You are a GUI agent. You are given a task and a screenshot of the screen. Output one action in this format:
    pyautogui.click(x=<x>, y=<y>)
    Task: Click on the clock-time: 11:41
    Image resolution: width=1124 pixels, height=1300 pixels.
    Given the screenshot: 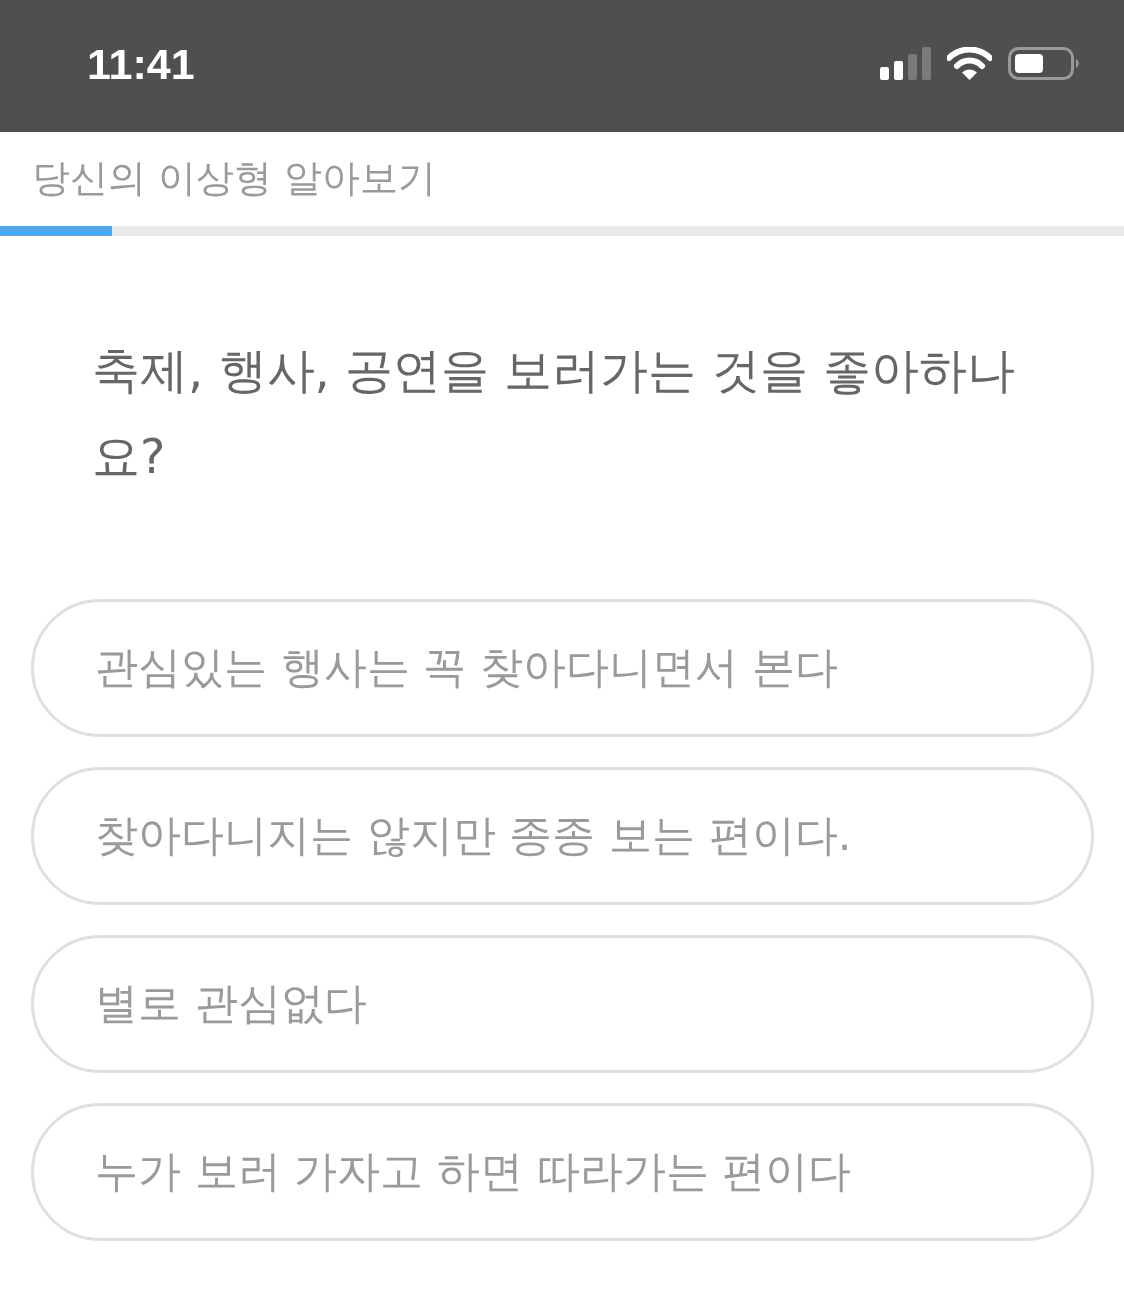 What is the action you would take?
    pyautogui.click(x=141, y=64)
    